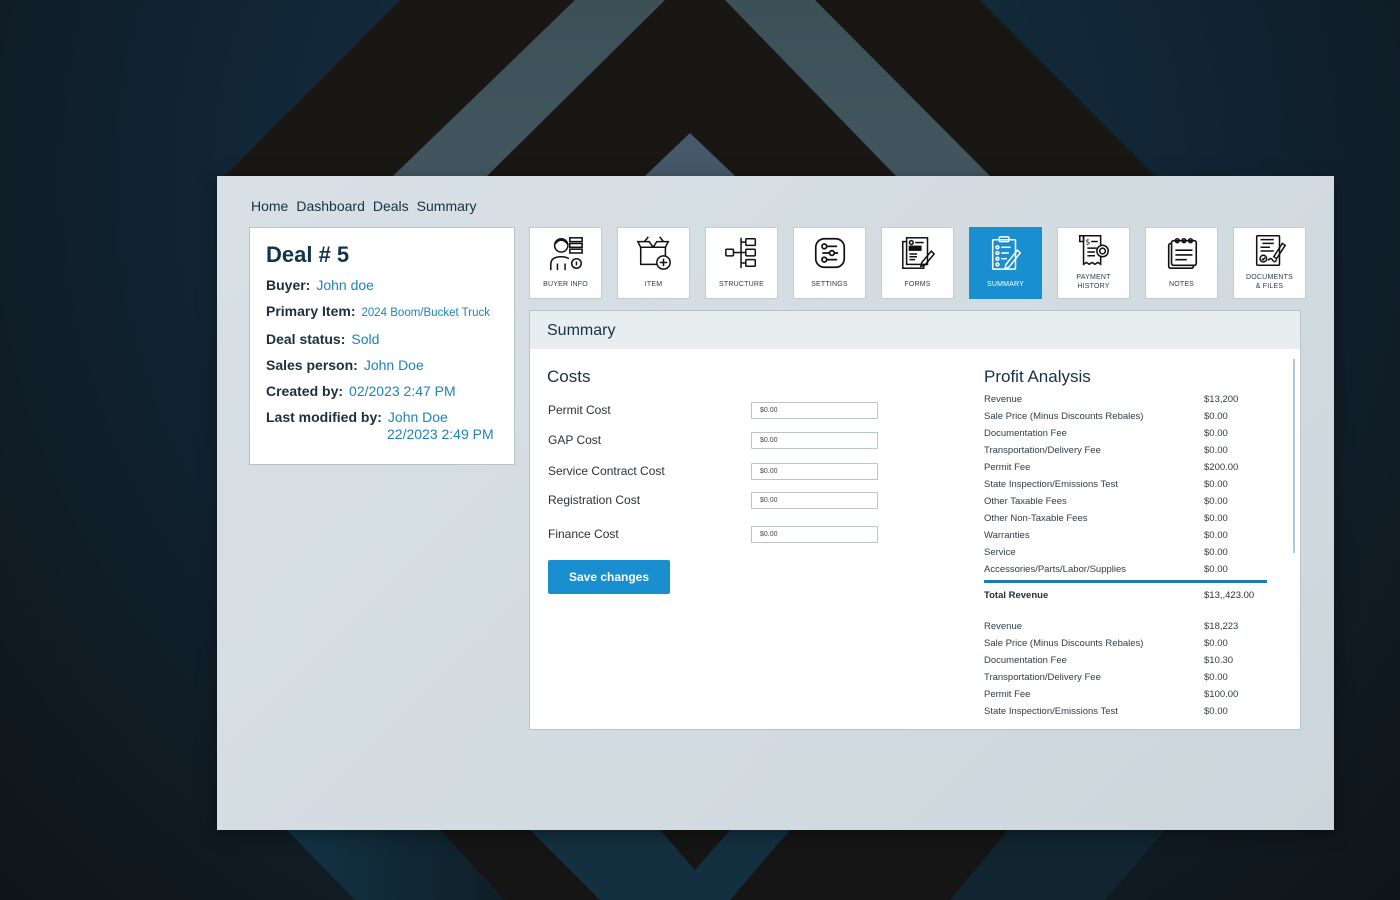 This screenshot has width=1400, height=900. Describe the element at coordinates (569, 376) in the screenshot. I see `costs-heading: Costs` at that location.